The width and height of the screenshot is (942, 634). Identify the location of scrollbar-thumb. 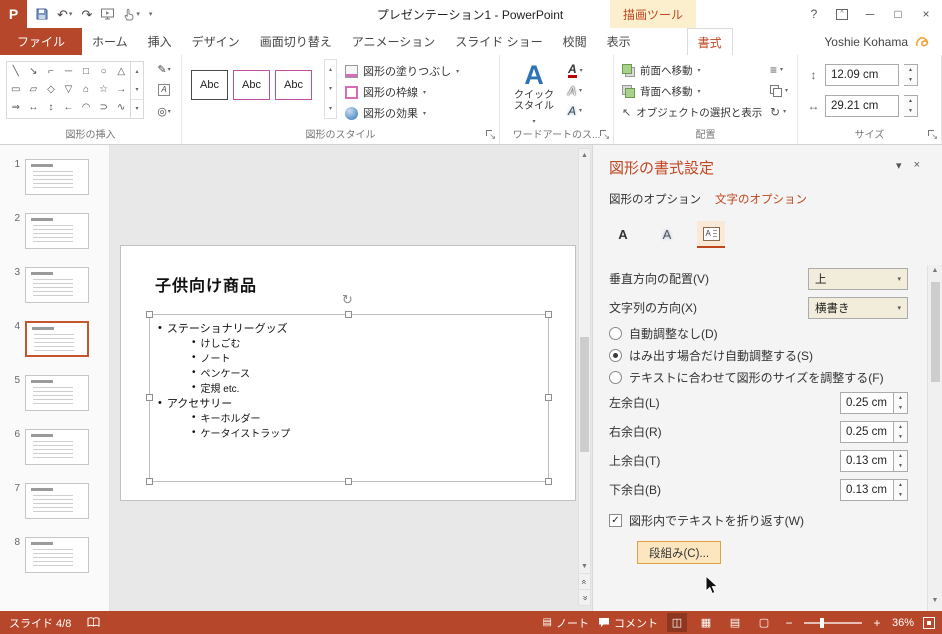
(584, 395).